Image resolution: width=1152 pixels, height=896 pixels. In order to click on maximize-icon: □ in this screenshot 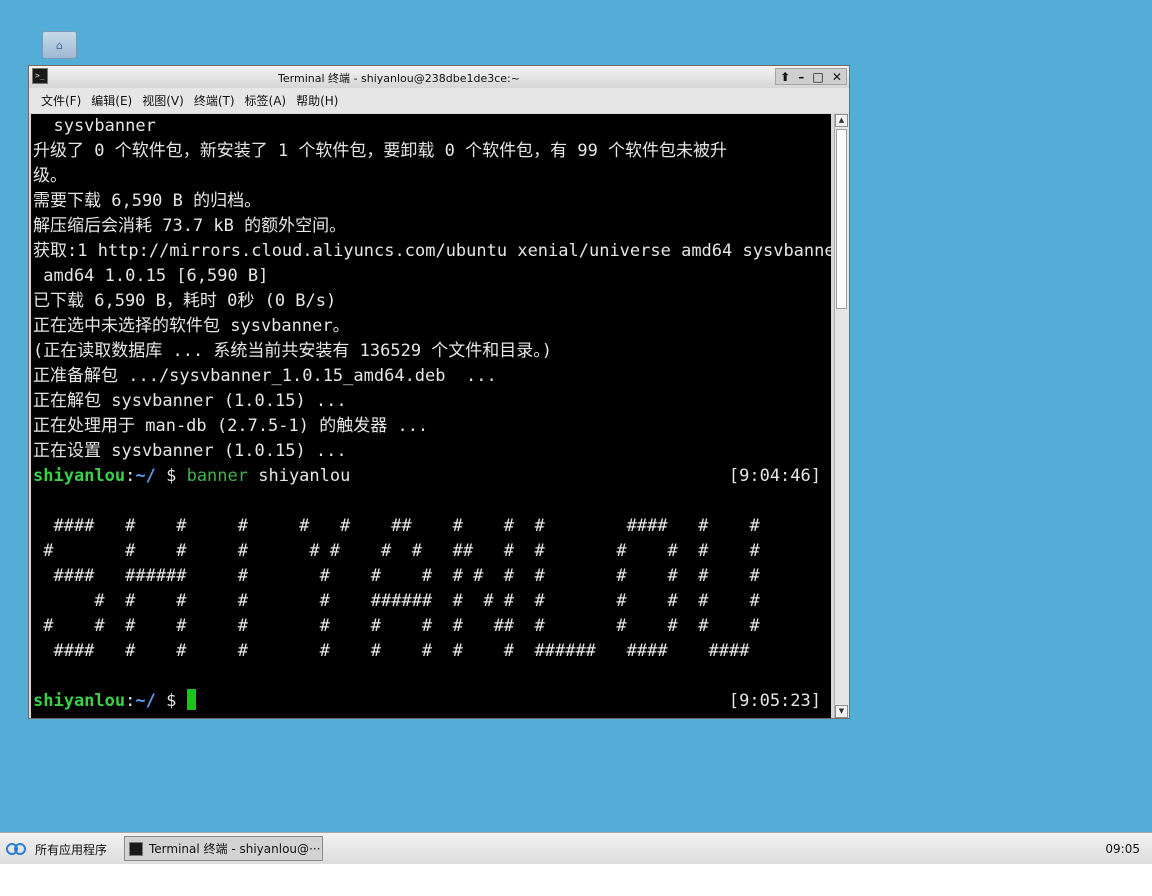, I will do `click(817, 77)`.